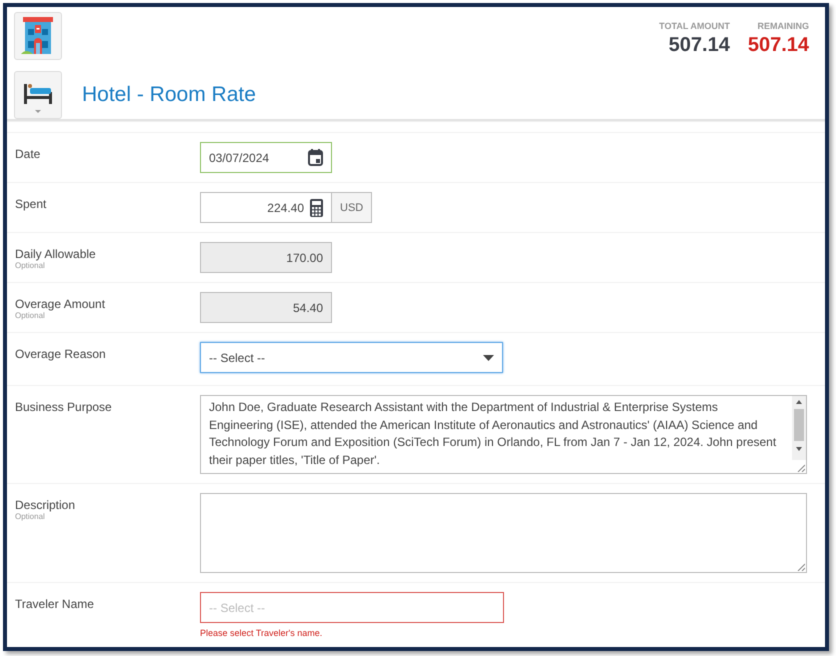  Describe the element at coordinates (169, 95) in the screenshot. I see `page-title: Hotel - Room Rate` at that location.